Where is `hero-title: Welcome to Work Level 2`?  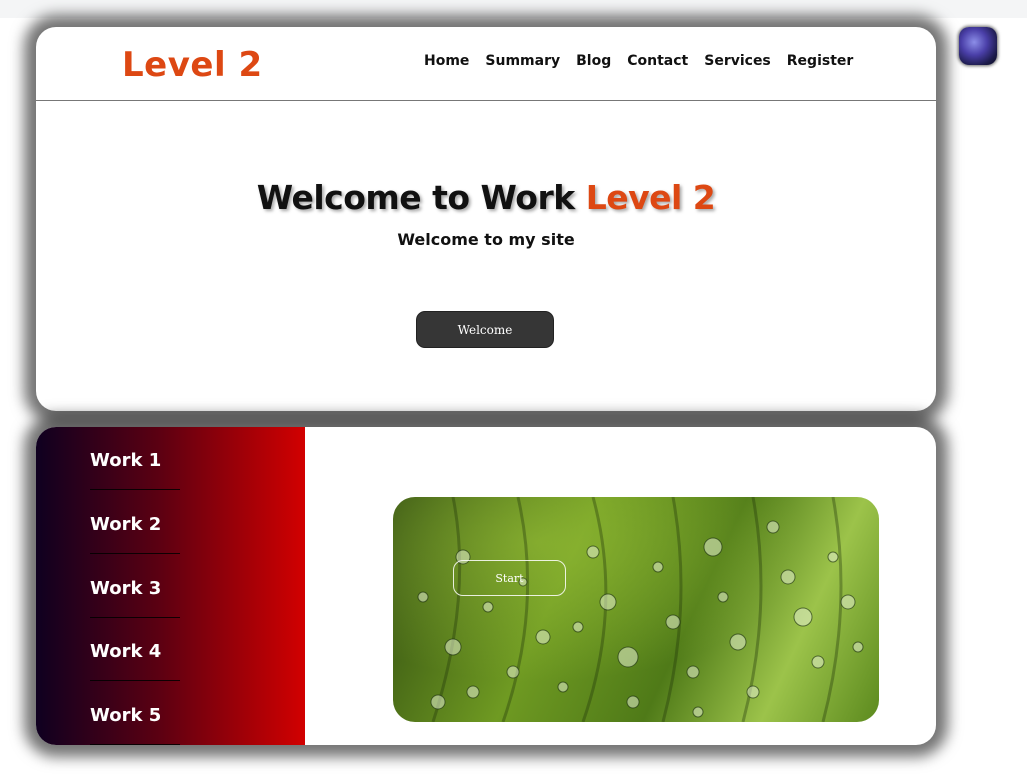 hero-title: Welcome to Work Level 2 is located at coordinates (486, 197).